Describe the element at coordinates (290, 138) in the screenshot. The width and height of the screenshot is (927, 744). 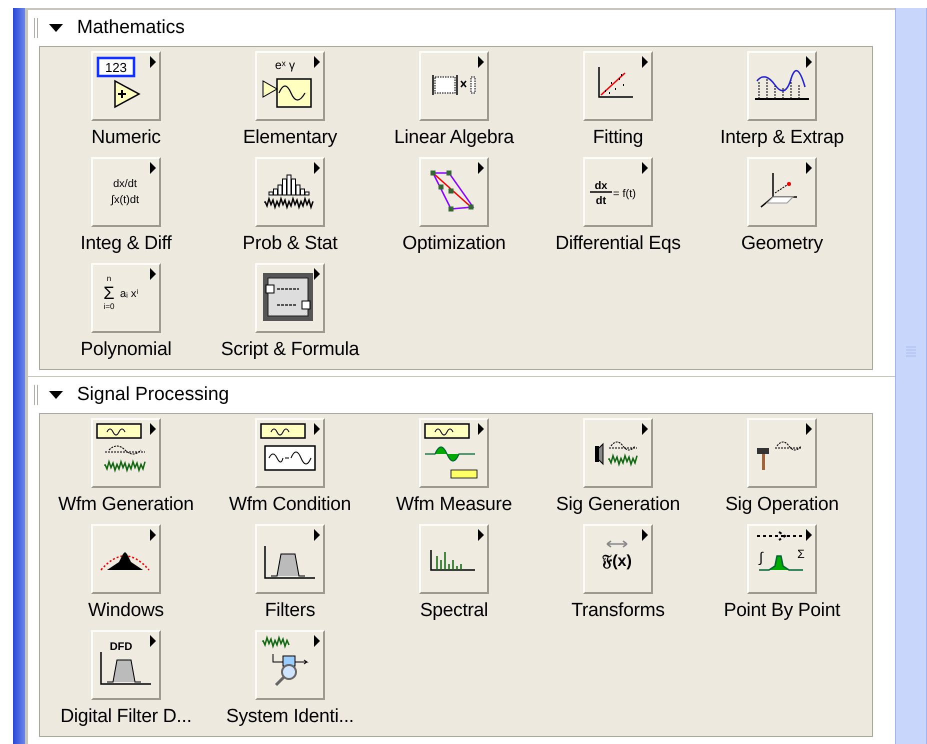
I see `palette-label: Elementary` at that location.